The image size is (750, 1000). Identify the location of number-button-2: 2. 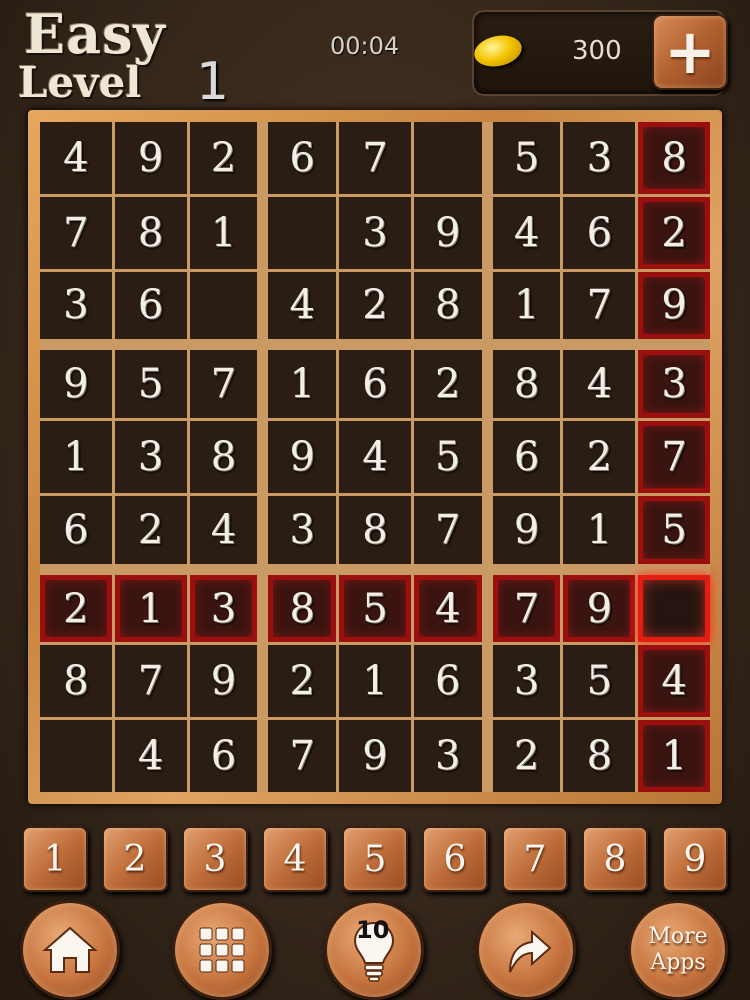
(135, 859).